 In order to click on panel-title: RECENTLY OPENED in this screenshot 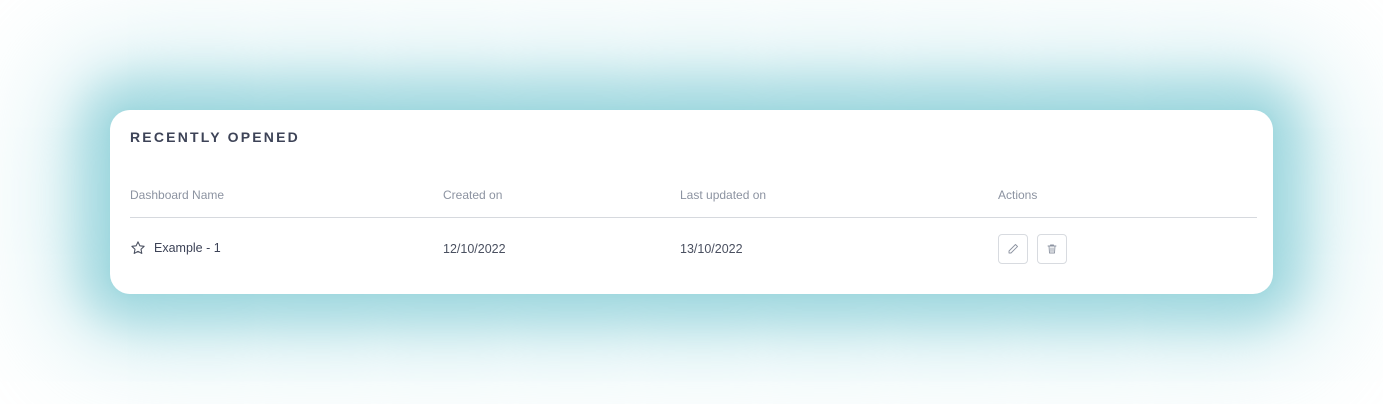, I will do `click(215, 137)`.